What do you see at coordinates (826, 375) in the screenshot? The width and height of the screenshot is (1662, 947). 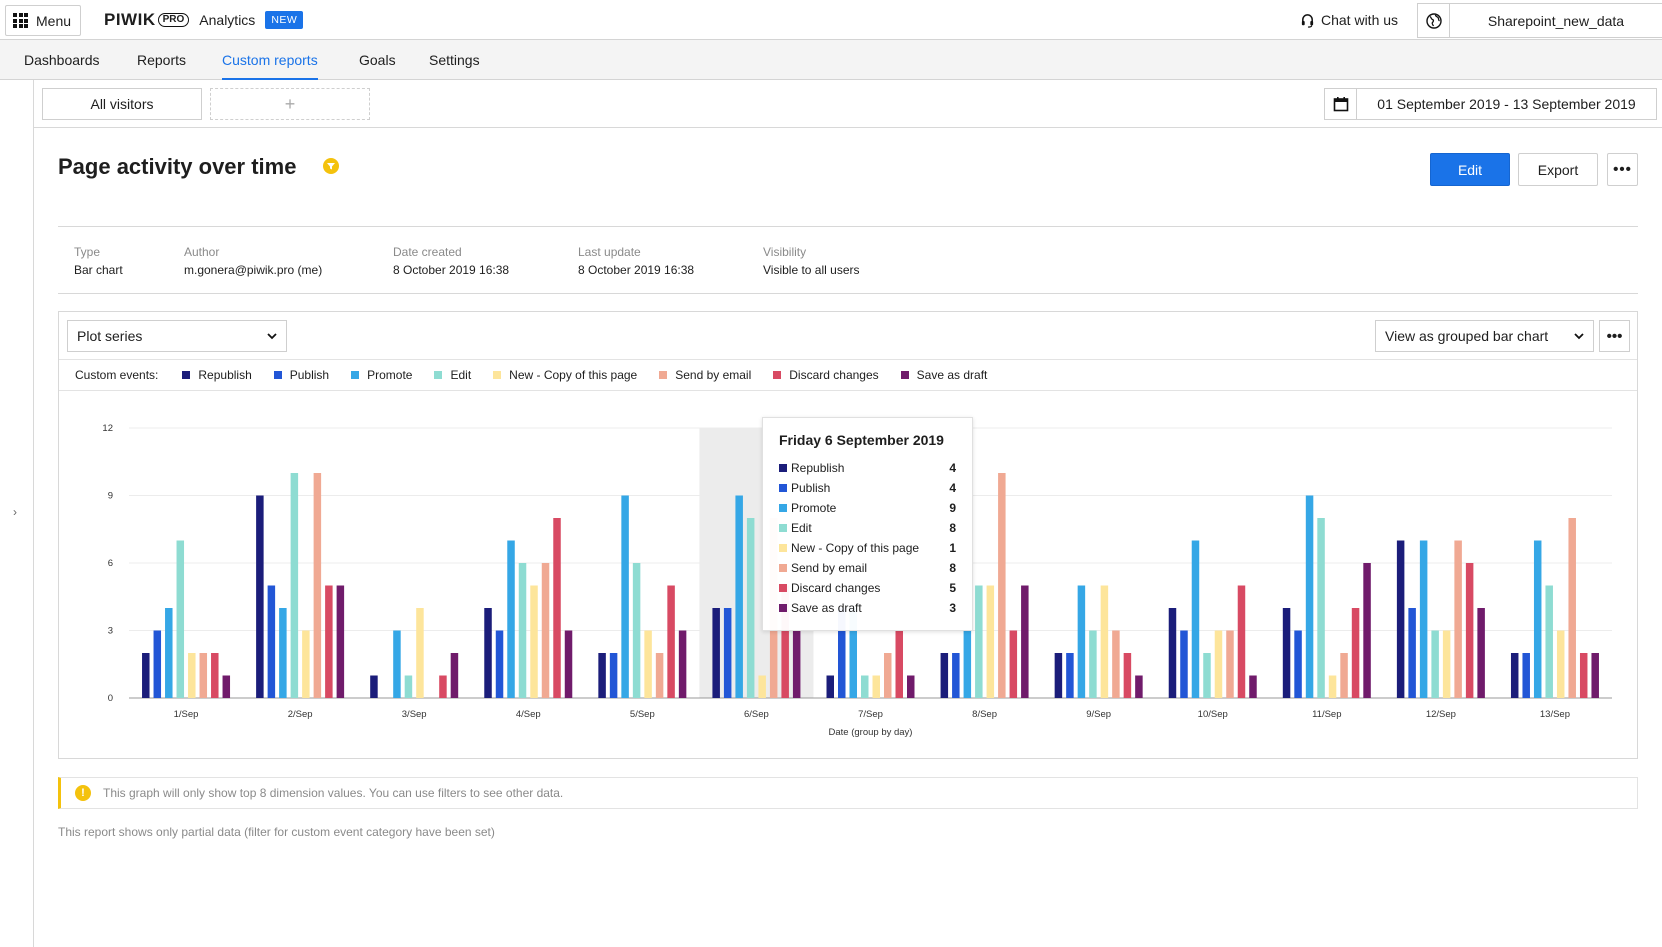 I see `legend-item-discard-changes: Discard changes` at bounding box center [826, 375].